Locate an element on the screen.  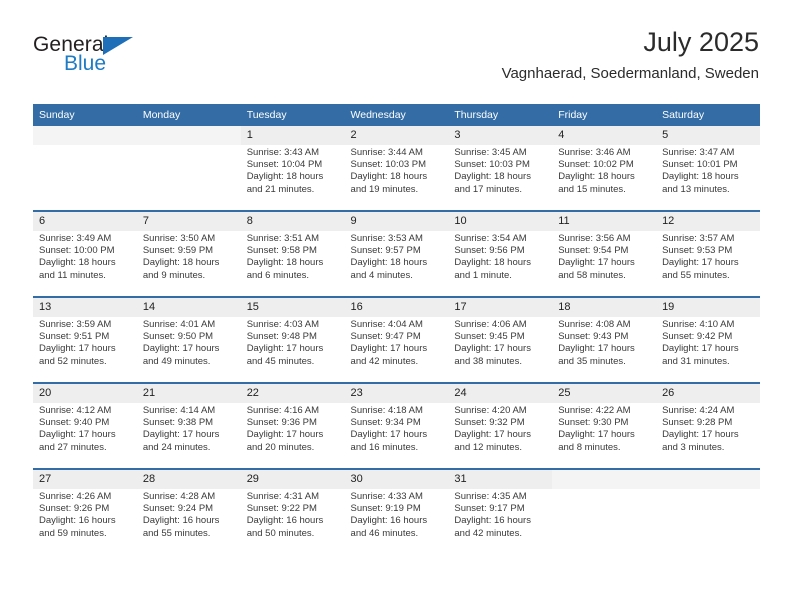
day-detail-line: Sunrise: 4:26 AM is located at coordinates (75, 496).